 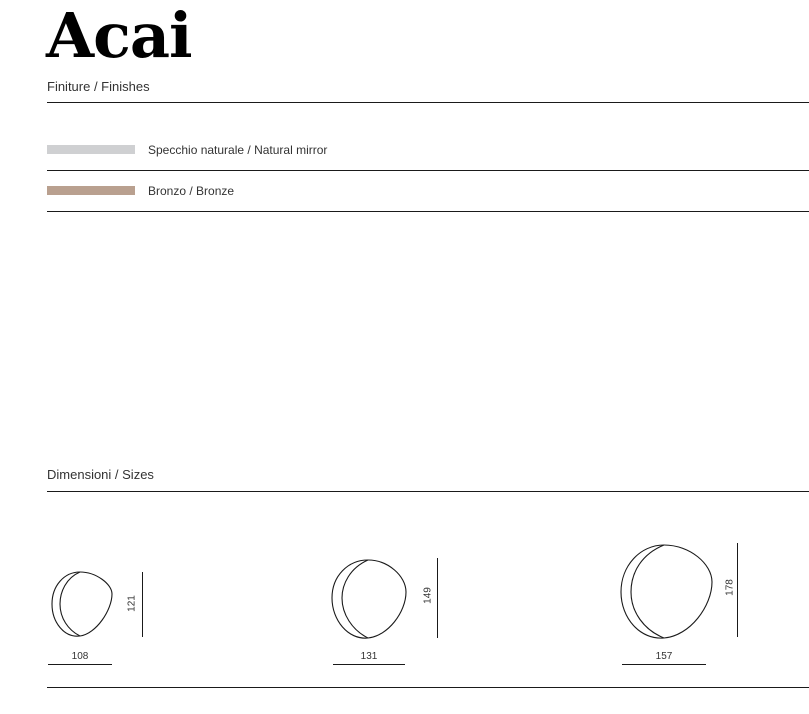 I want to click on finish-label-natural-mirror: Specchio naturale / Natural mirror, so click(x=238, y=150).